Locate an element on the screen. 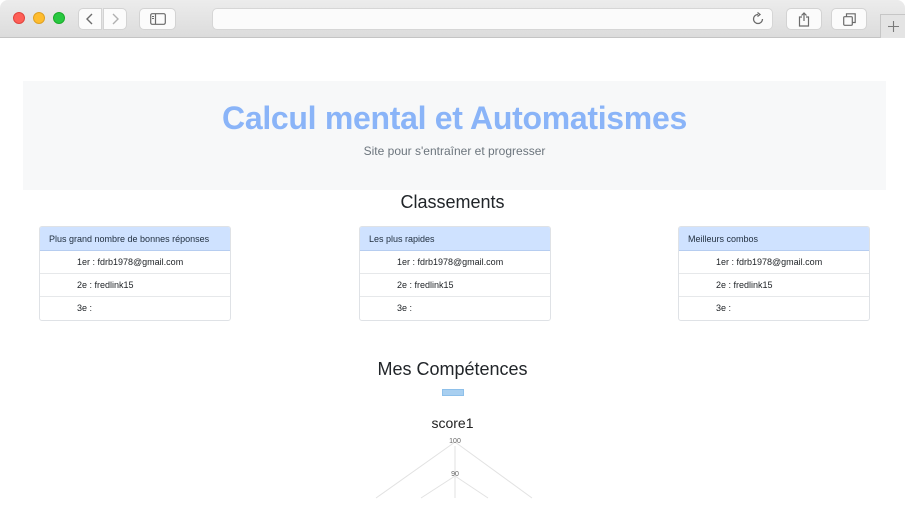 This screenshot has height=531, width=905. chevron-left-icon is located at coordinates (89, 19).